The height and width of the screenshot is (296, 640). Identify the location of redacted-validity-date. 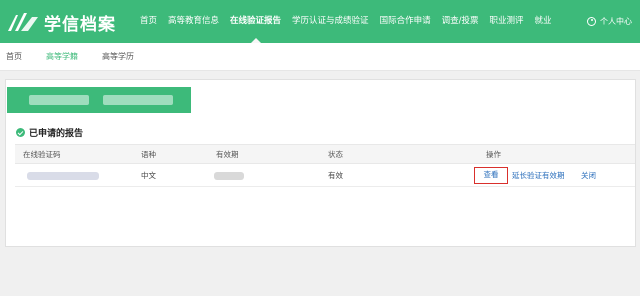
(229, 176).